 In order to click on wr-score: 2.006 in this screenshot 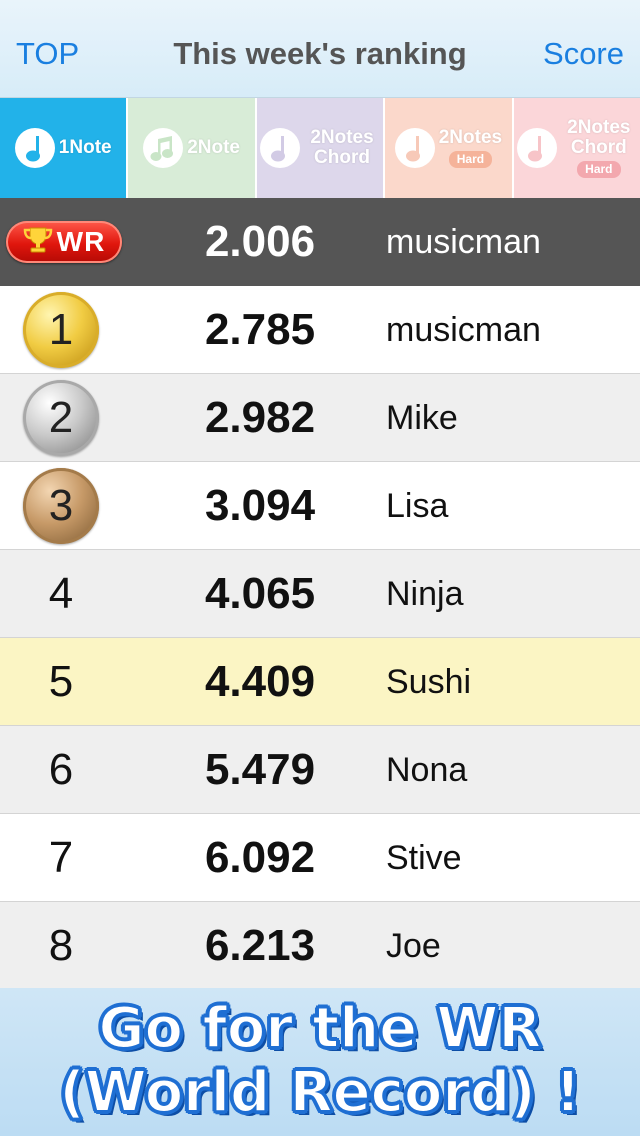, I will do `click(260, 241)`.